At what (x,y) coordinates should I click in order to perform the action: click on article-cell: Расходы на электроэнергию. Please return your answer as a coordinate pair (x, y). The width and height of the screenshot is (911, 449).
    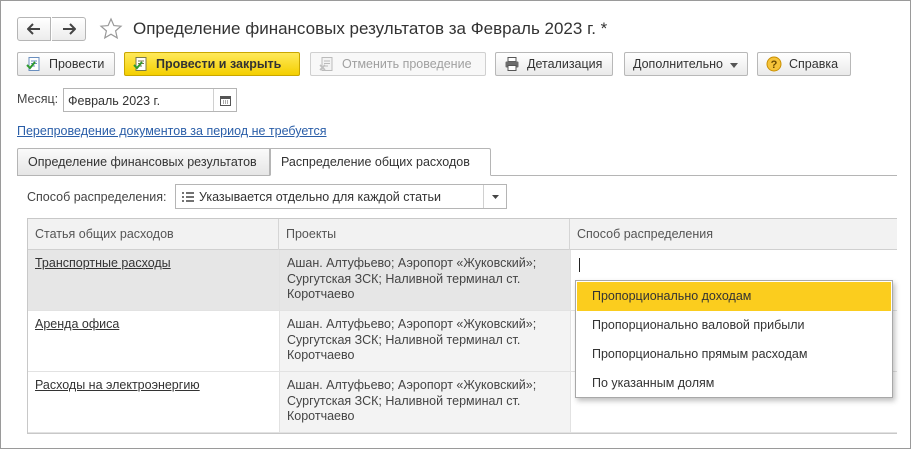
    Looking at the image, I should click on (153, 402).